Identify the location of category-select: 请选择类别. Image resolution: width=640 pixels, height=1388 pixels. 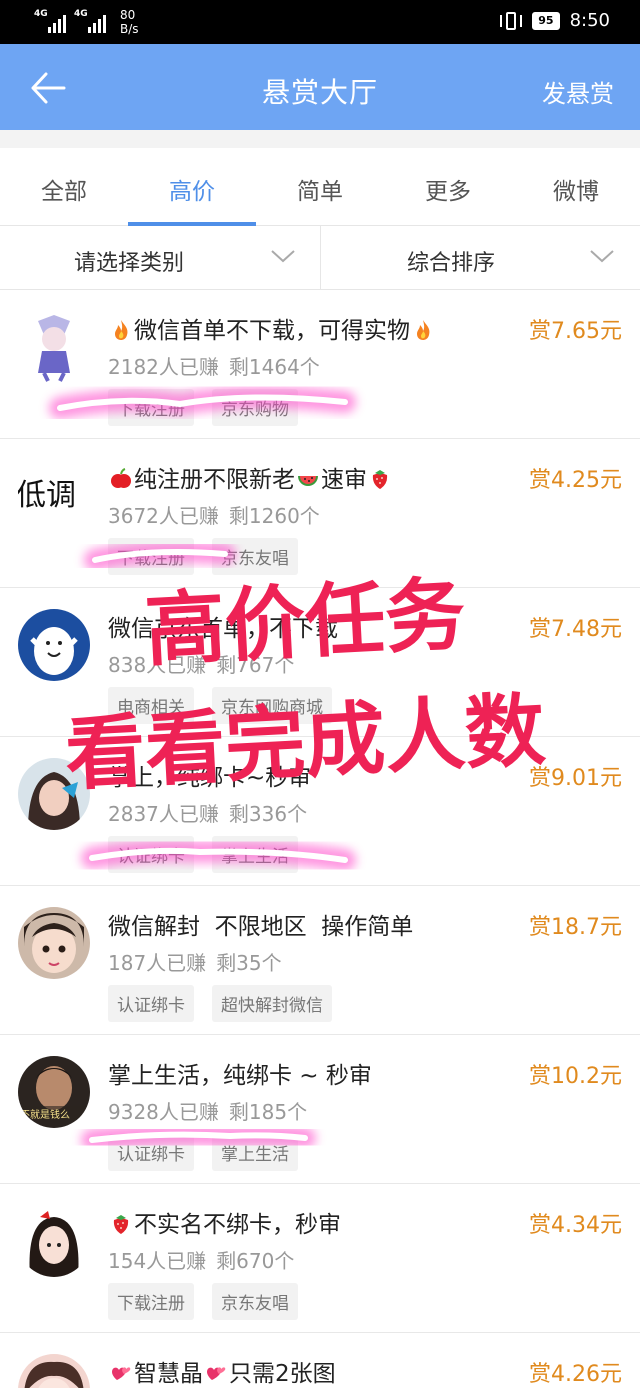
(160, 258).